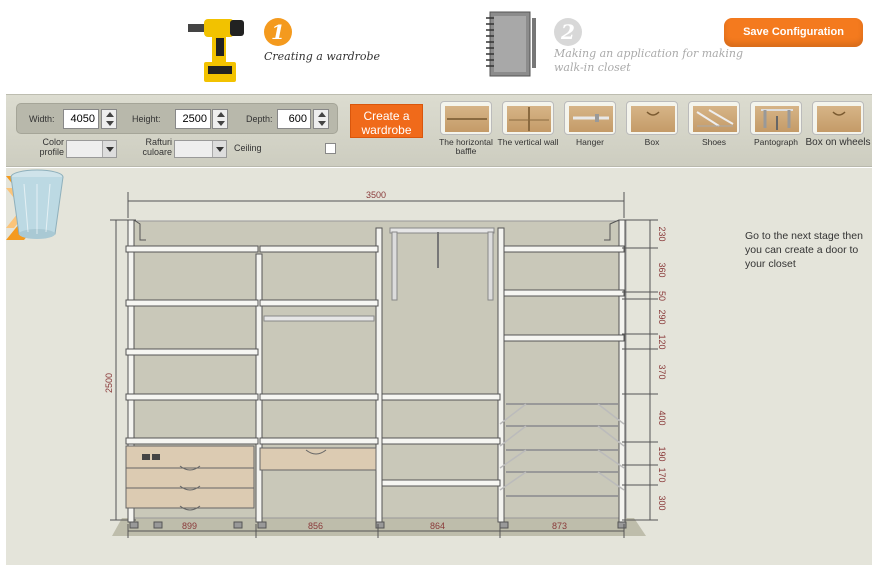 The height and width of the screenshot is (569, 879). I want to click on tool-box: Box, so click(652, 131).